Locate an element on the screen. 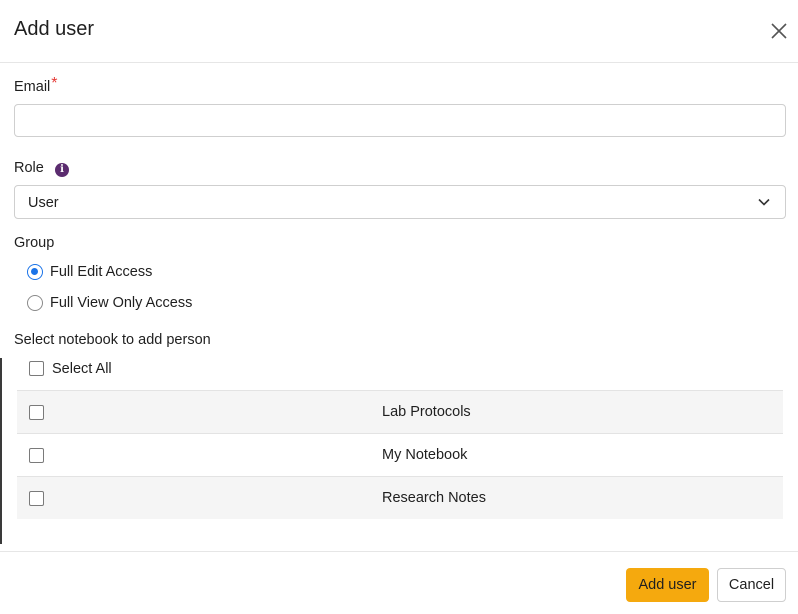 The width and height of the screenshot is (798, 614). list-item: Research Notes is located at coordinates (400, 497).